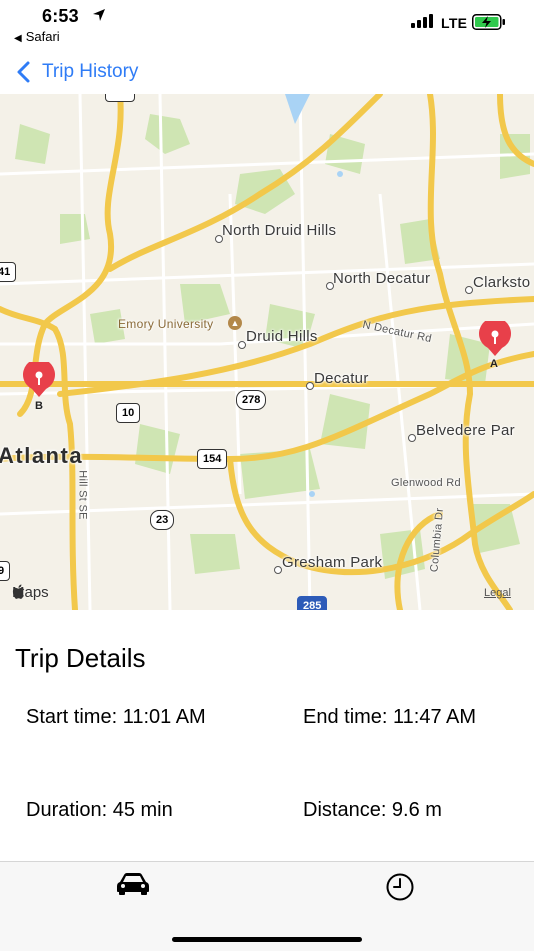 The image size is (534, 951). What do you see at coordinates (82, 495) in the screenshot?
I see `map-label-hill-st-se: Hill St SE` at bounding box center [82, 495].